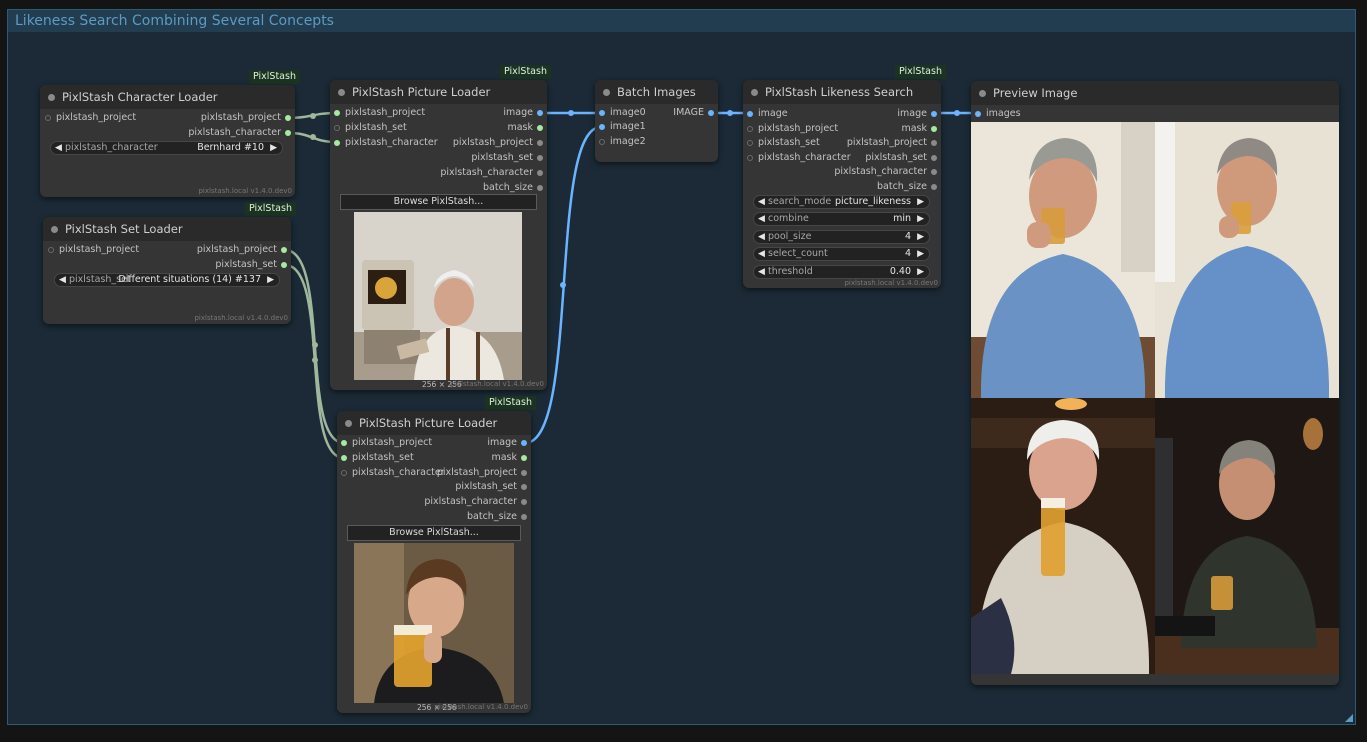 This screenshot has width=1367, height=742. I want to click on node-title: Batch Images, so click(656, 92).